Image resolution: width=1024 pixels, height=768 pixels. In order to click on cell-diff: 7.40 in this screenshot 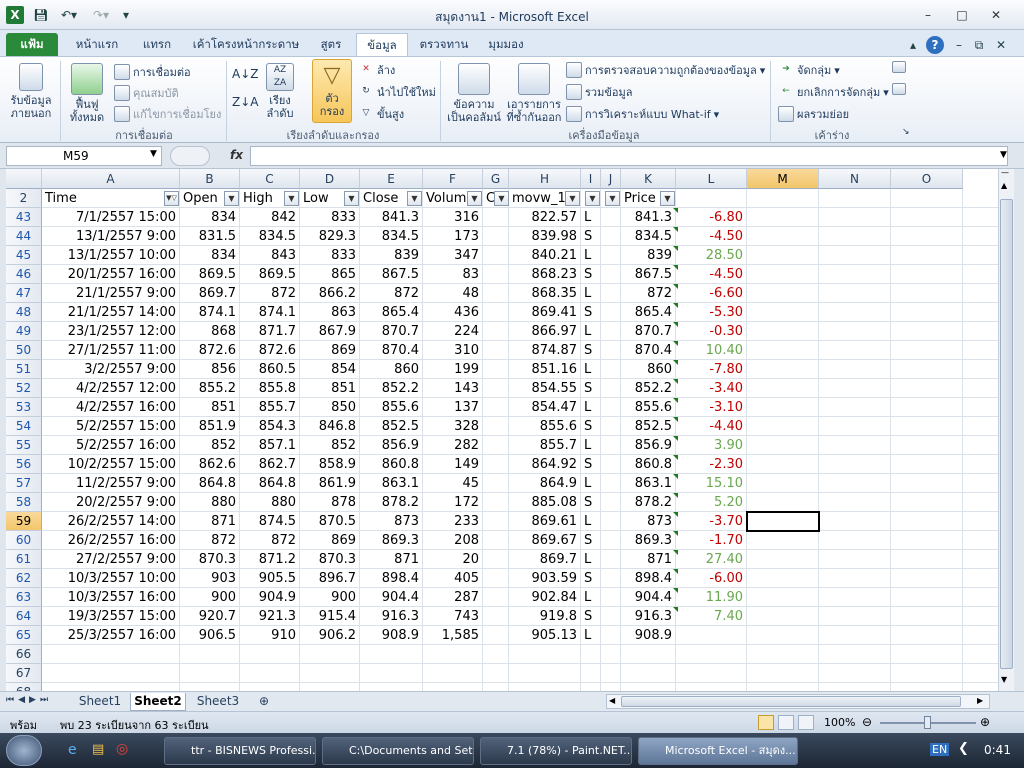, I will do `click(711, 616)`.